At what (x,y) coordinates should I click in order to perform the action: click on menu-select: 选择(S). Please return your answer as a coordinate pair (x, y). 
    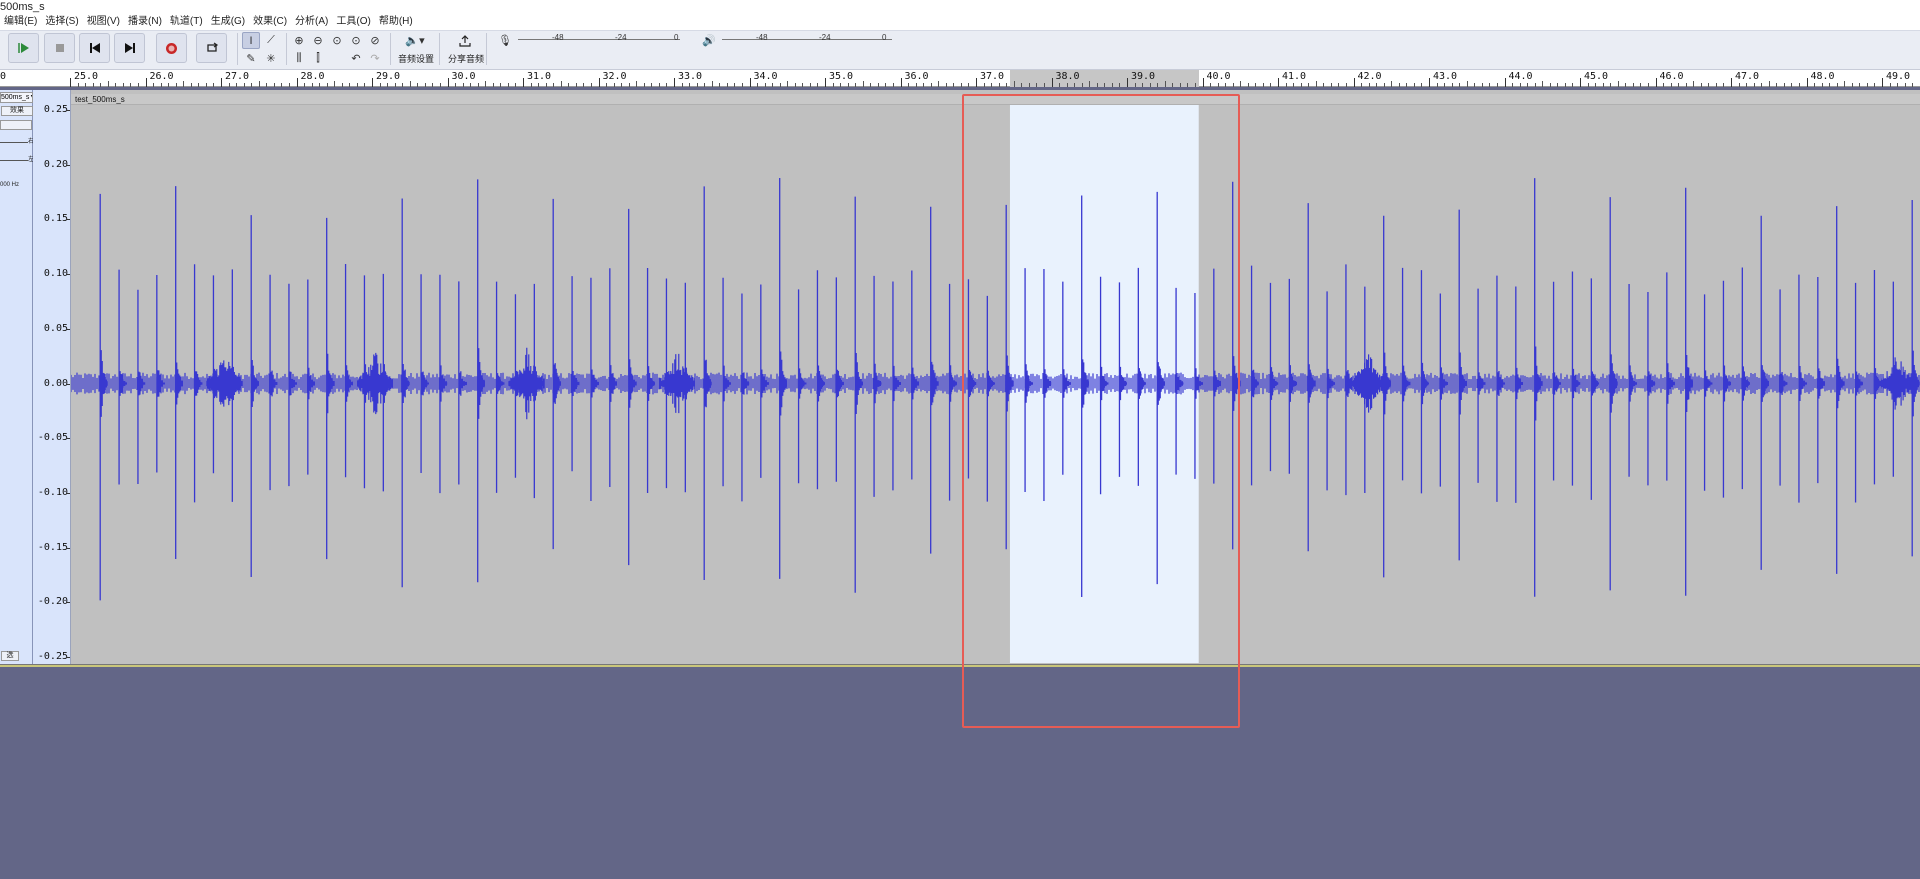
    Looking at the image, I should click on (61, 22).